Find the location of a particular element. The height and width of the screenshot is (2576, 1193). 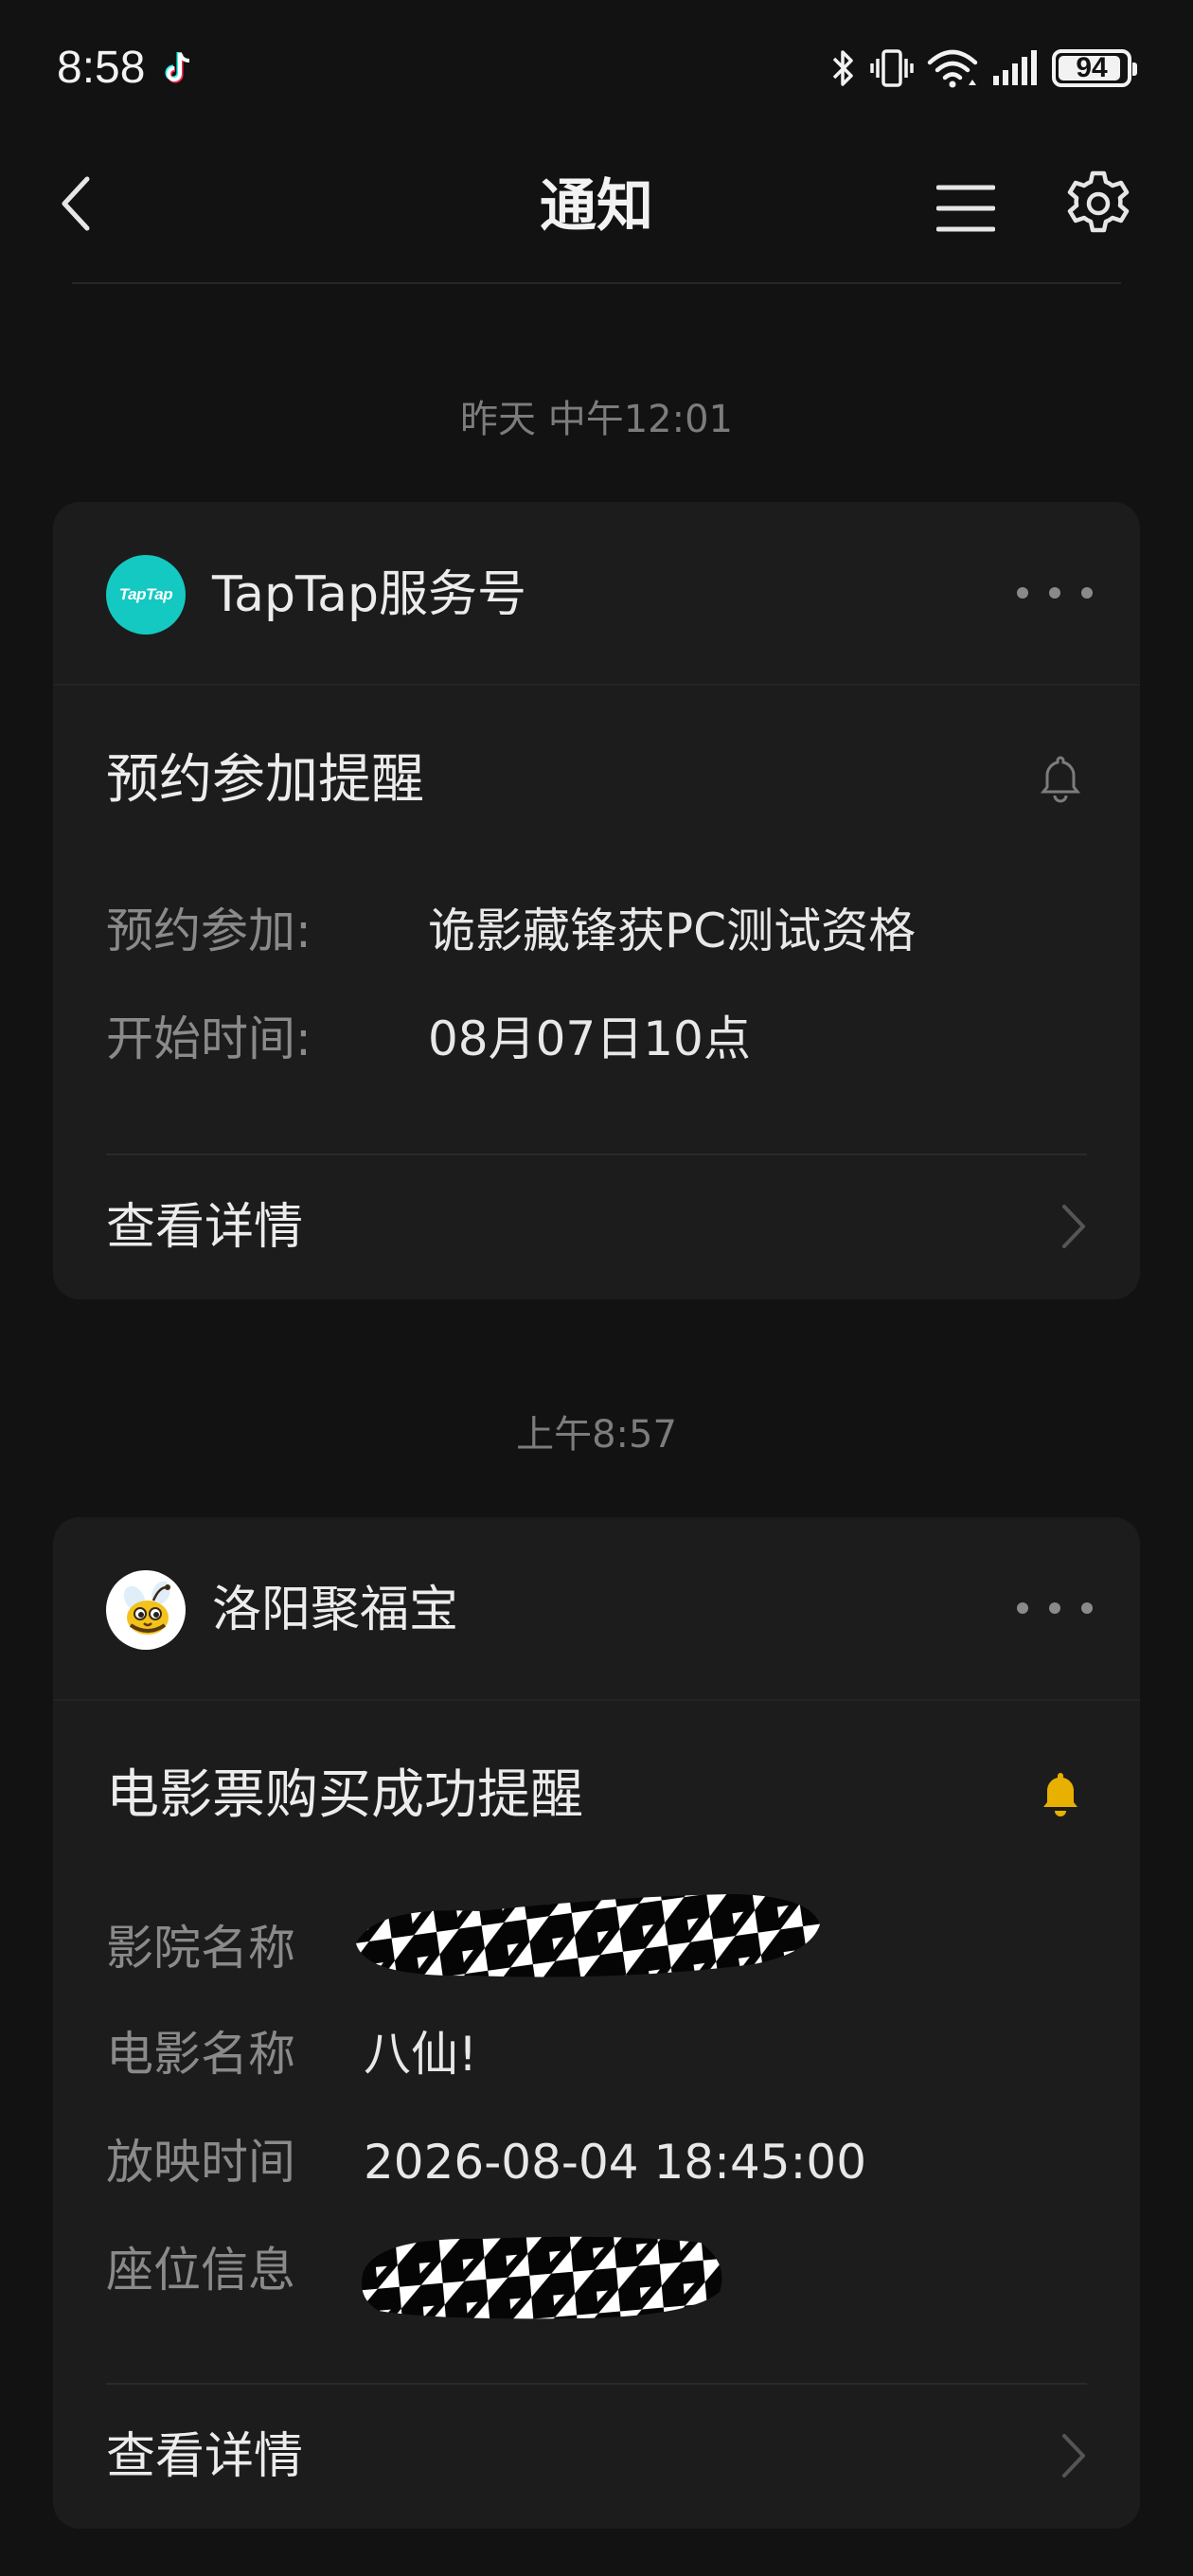

redacted-cinema-name is located at coordinates (588, 1935).